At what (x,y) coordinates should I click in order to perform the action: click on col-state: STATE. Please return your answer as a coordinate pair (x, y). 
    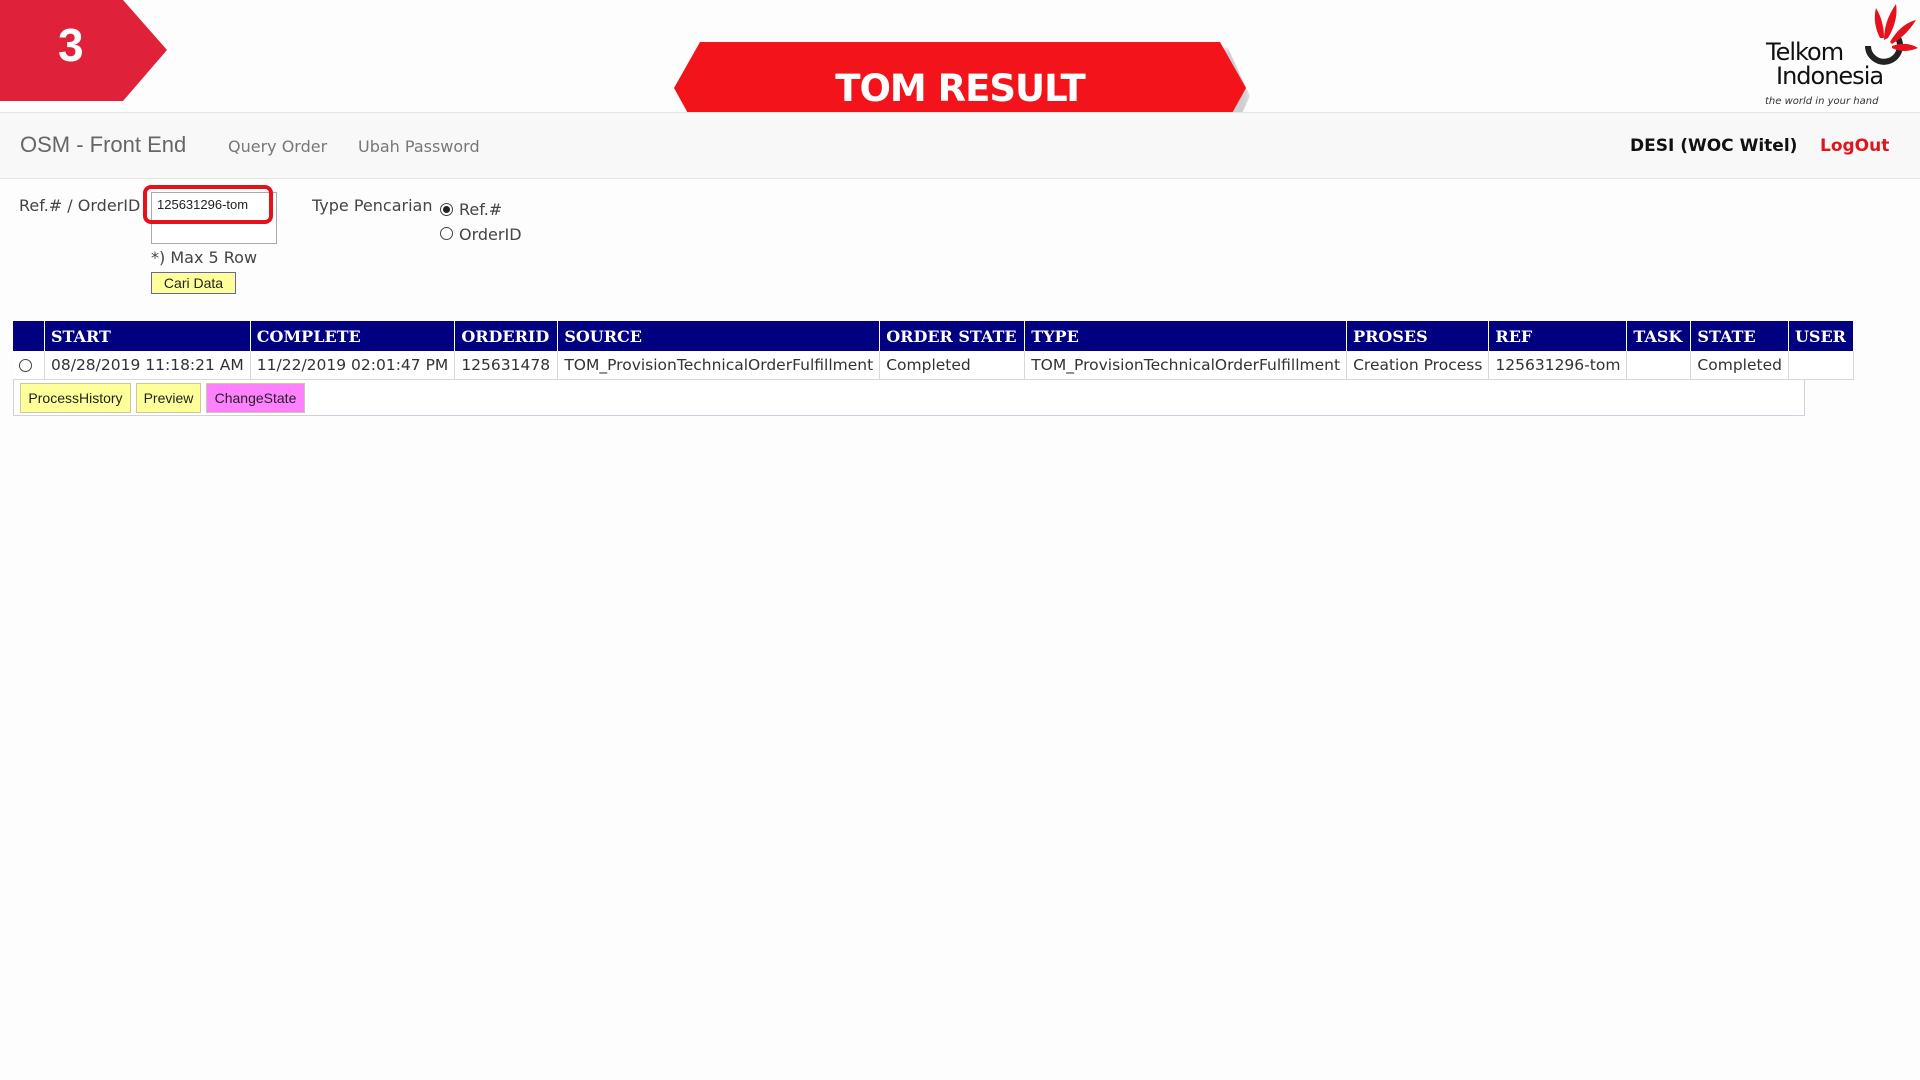
    Looking at the image, I should click on (1739, 336).